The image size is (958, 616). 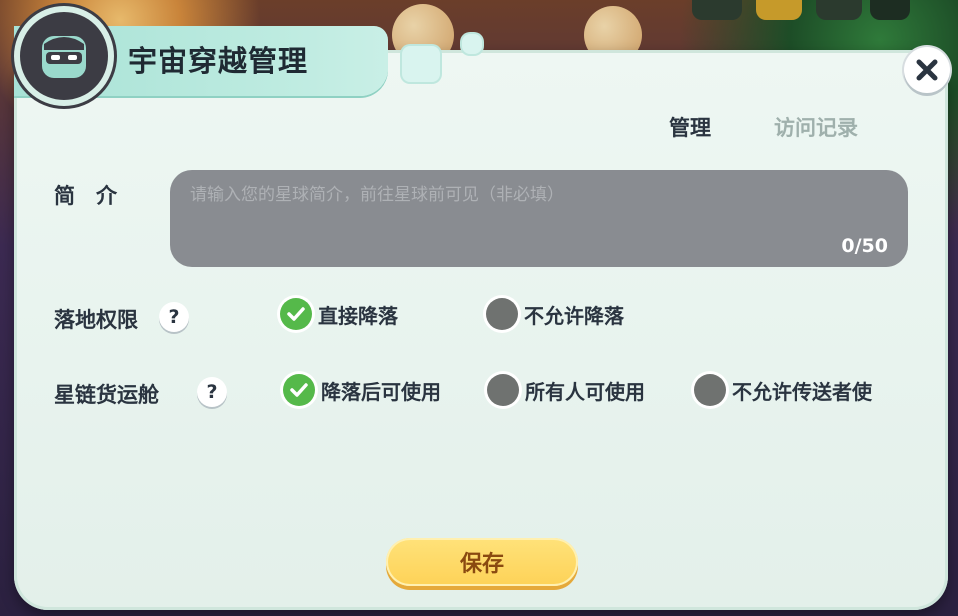 What do you see at coordinates (85, 196) in the screenshot?
I see `intro-label: 简 介` at bounding box center [85, 196].